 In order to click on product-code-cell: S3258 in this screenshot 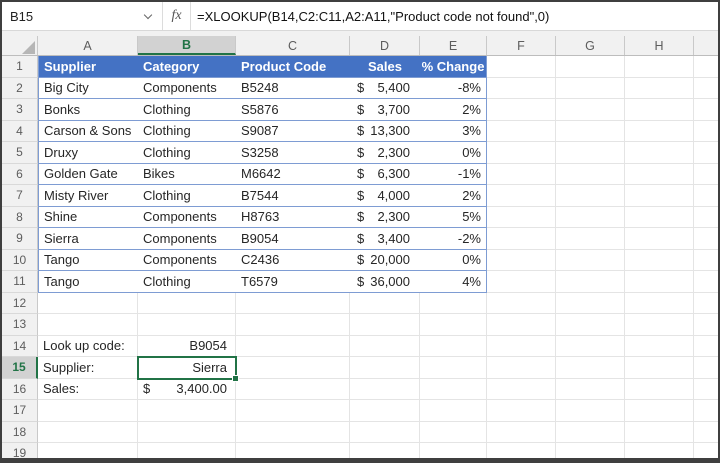, I will do `click(293, 153)`.